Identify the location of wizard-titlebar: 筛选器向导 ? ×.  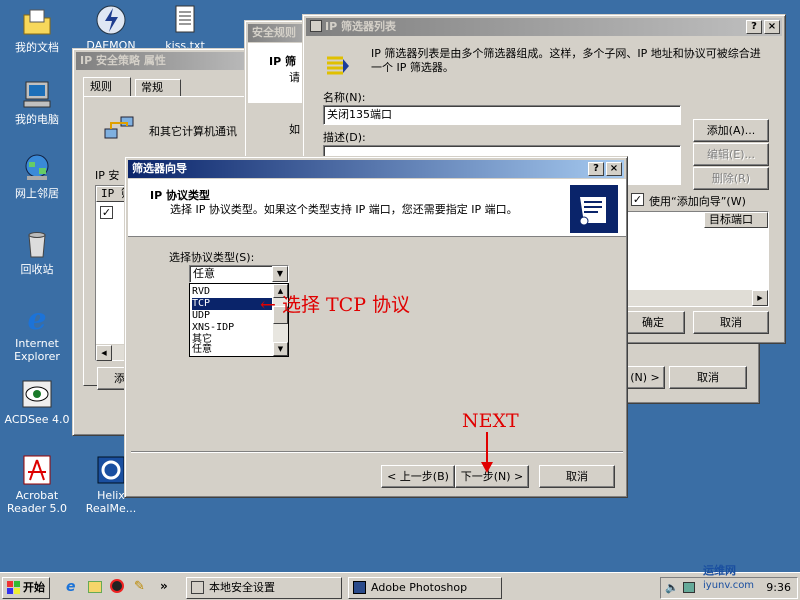
(376, 169).